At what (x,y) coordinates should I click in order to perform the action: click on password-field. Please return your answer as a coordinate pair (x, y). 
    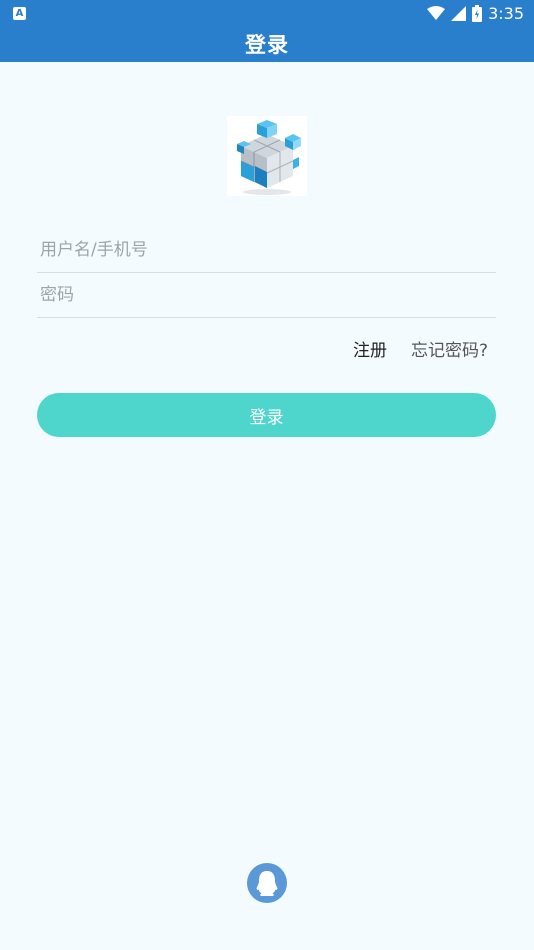
    Looking at the image, I should click on (266, 295).